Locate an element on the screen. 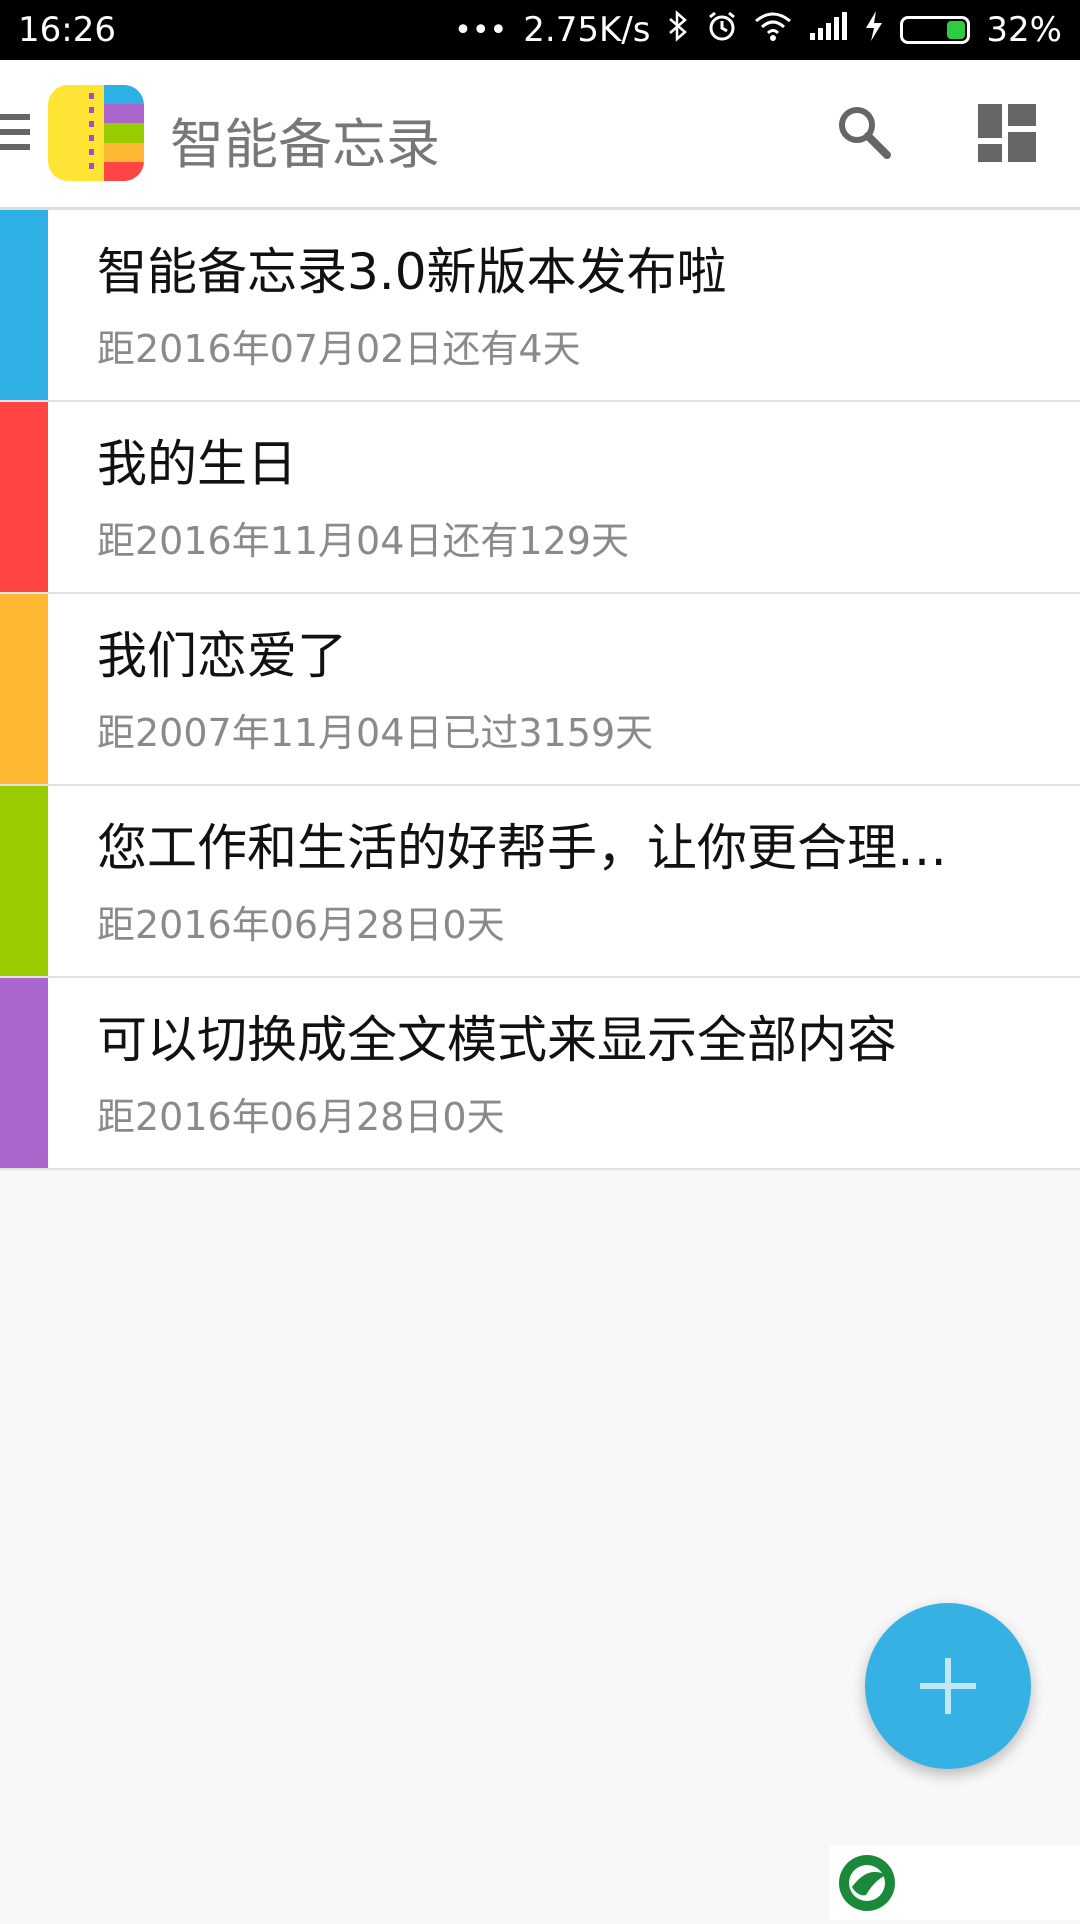 The height and width of the screenshot is (1924, 1080). bluetooth-icon is located at coordinates (678, 30).